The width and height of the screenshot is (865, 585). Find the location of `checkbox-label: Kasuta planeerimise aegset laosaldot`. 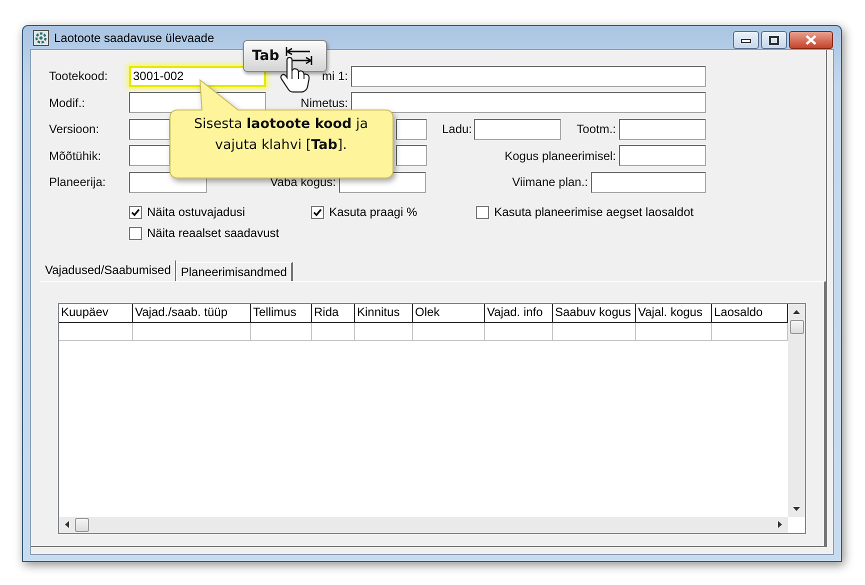

checkbox-label: Kasuta planeerimise aegset laosaldot is located at coordinates (594, 212).